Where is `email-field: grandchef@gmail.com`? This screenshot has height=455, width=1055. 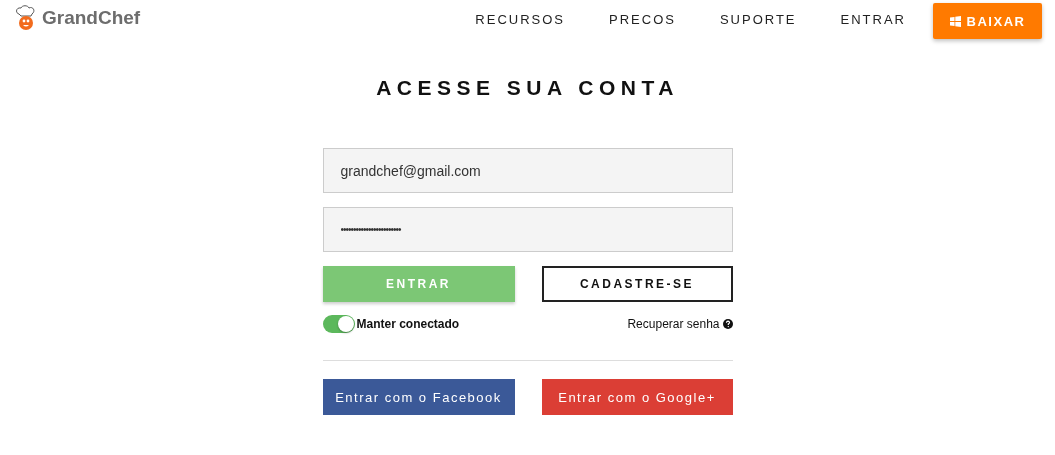
email-field: grandchef@gmail.com is located at coordinates (527, 170).